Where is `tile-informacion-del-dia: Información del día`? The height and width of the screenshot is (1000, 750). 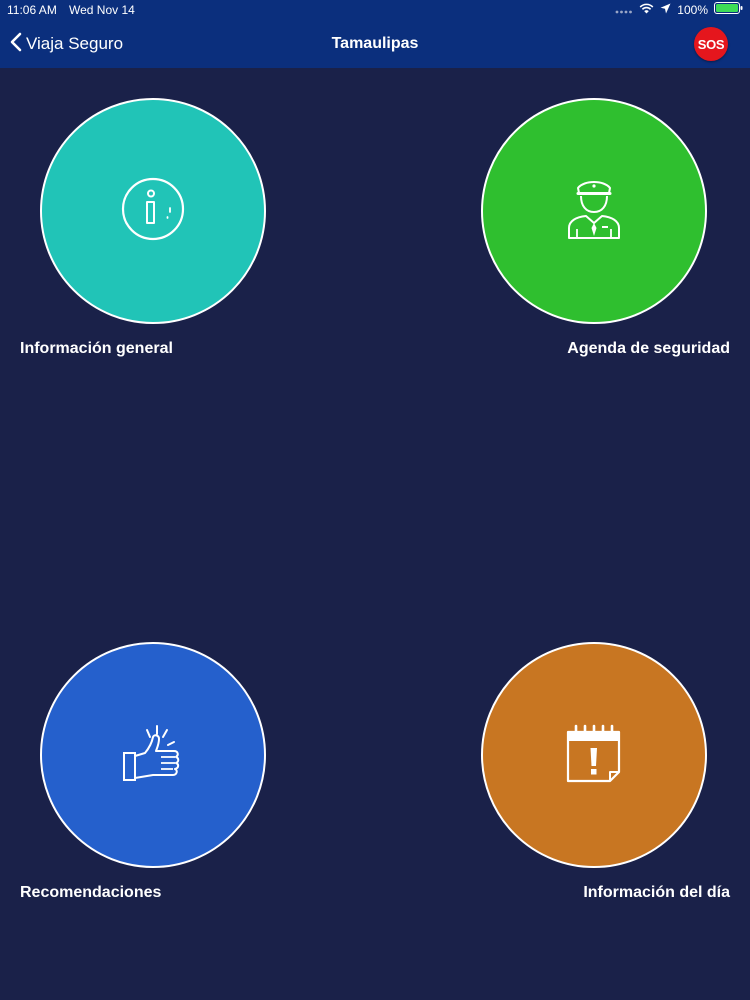 tile-informacion-del-dia: Información del día is located at coordinates (605, 777).